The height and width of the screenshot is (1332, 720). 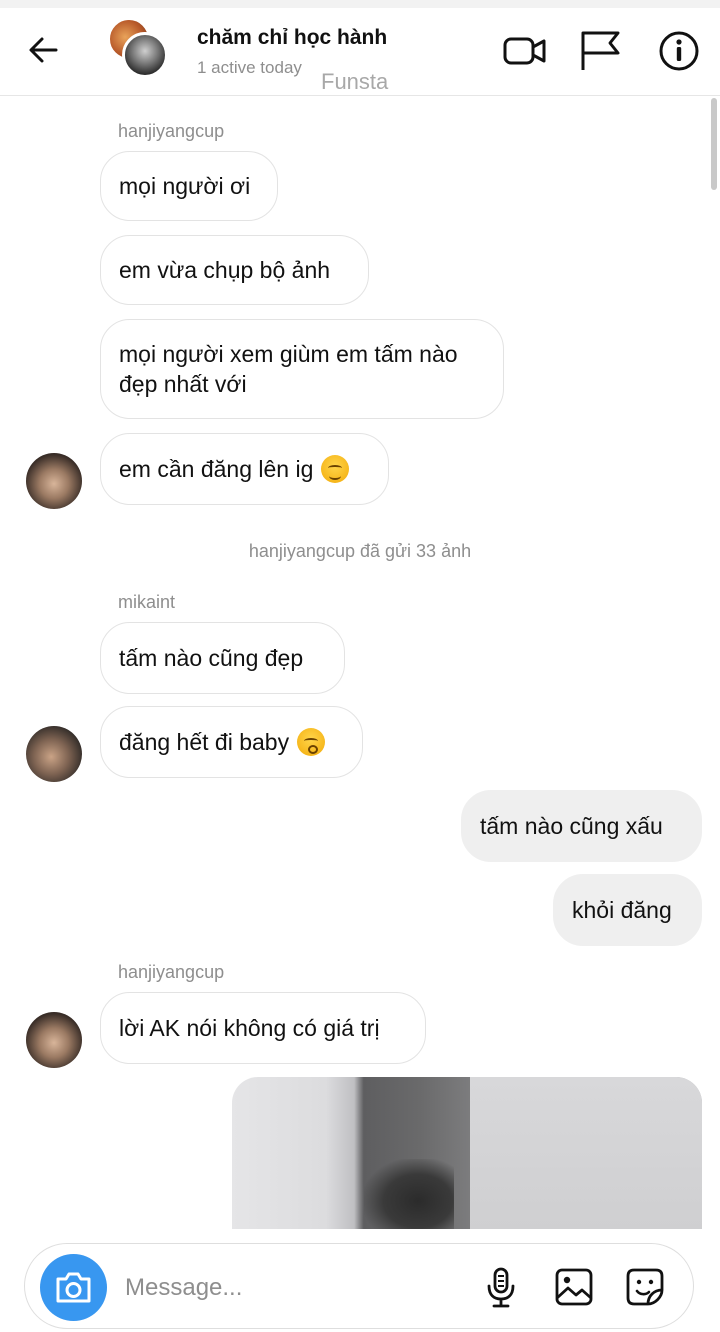 I want to click on sender-name: mikaint, so click(x=147, y=602).